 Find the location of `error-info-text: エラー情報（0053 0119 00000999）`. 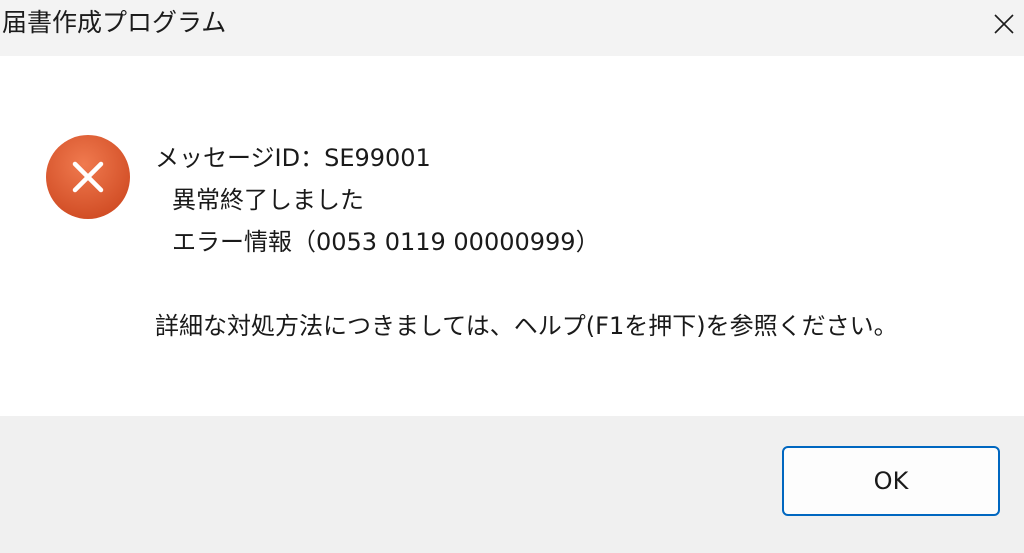

error-info-text: エラー情報（0053 0119 00000999） is located at coordinates (386, 242).